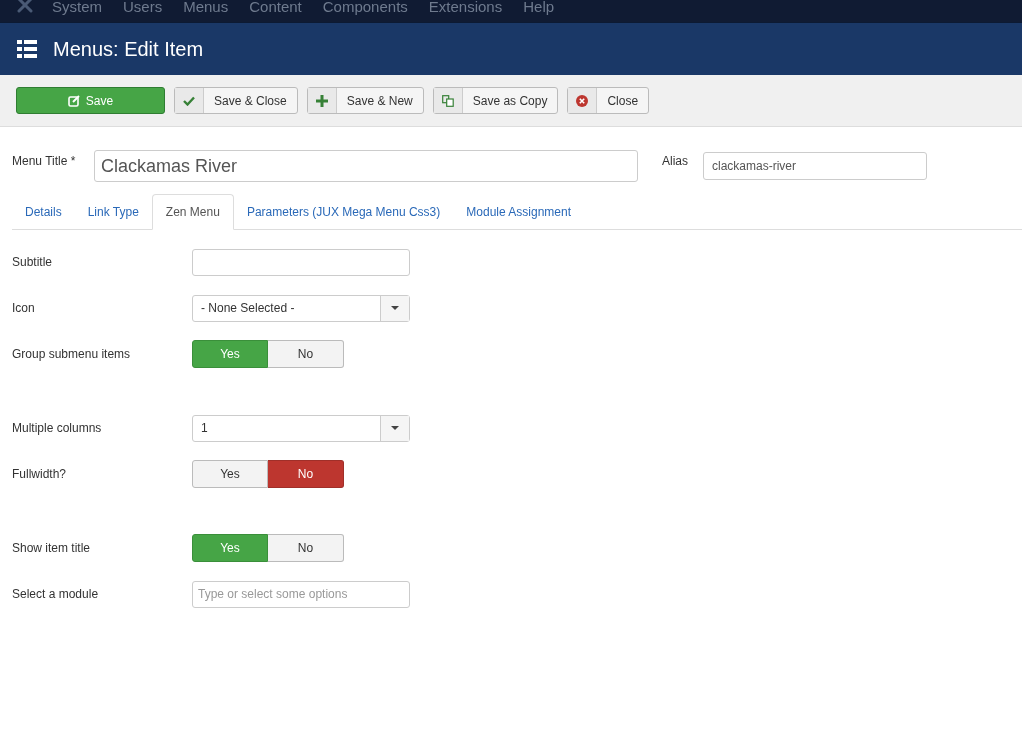 The width and height of the screenshot is (1022, 748). Describe the element at coordinates (128, 49) in the screenshot. I see `page-title: Menus: Edit Item` at that location.